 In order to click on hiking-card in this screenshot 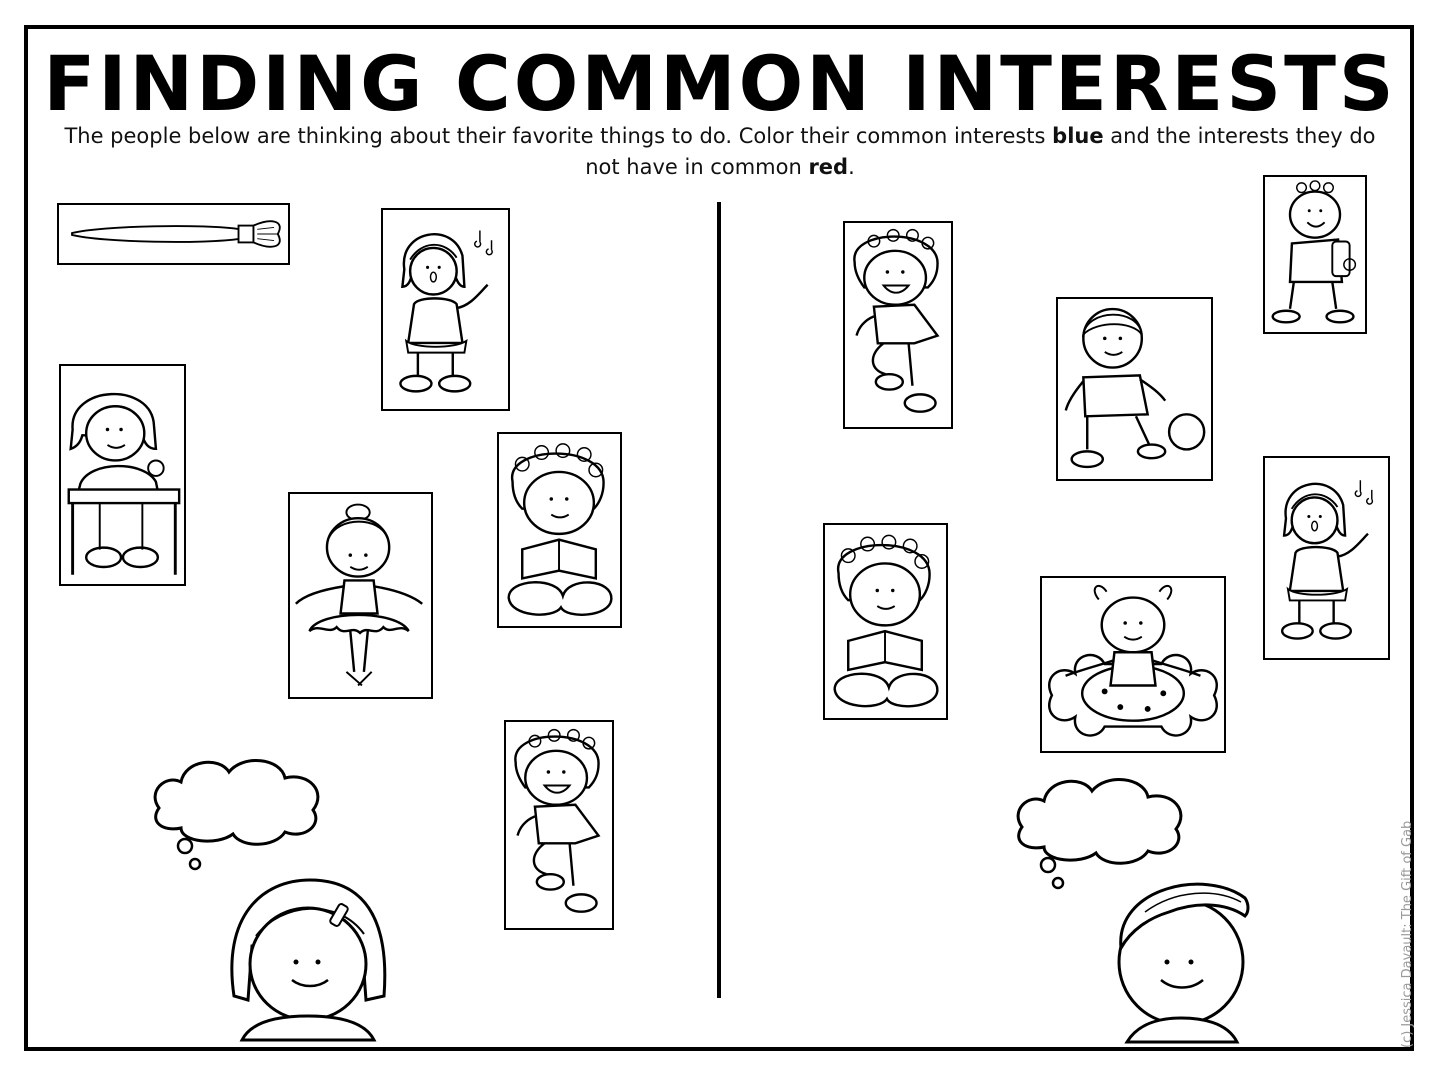, I will do `click(1315, 254)`.